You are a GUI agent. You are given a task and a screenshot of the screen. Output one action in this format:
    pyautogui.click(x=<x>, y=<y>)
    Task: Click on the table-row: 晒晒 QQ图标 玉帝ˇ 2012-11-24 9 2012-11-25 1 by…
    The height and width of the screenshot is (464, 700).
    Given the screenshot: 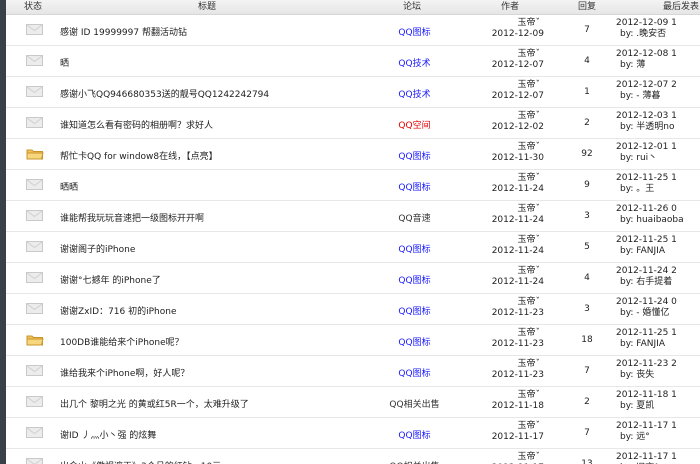 What is the action you would take?
    pyautogui.click(x=353, y=185)
    